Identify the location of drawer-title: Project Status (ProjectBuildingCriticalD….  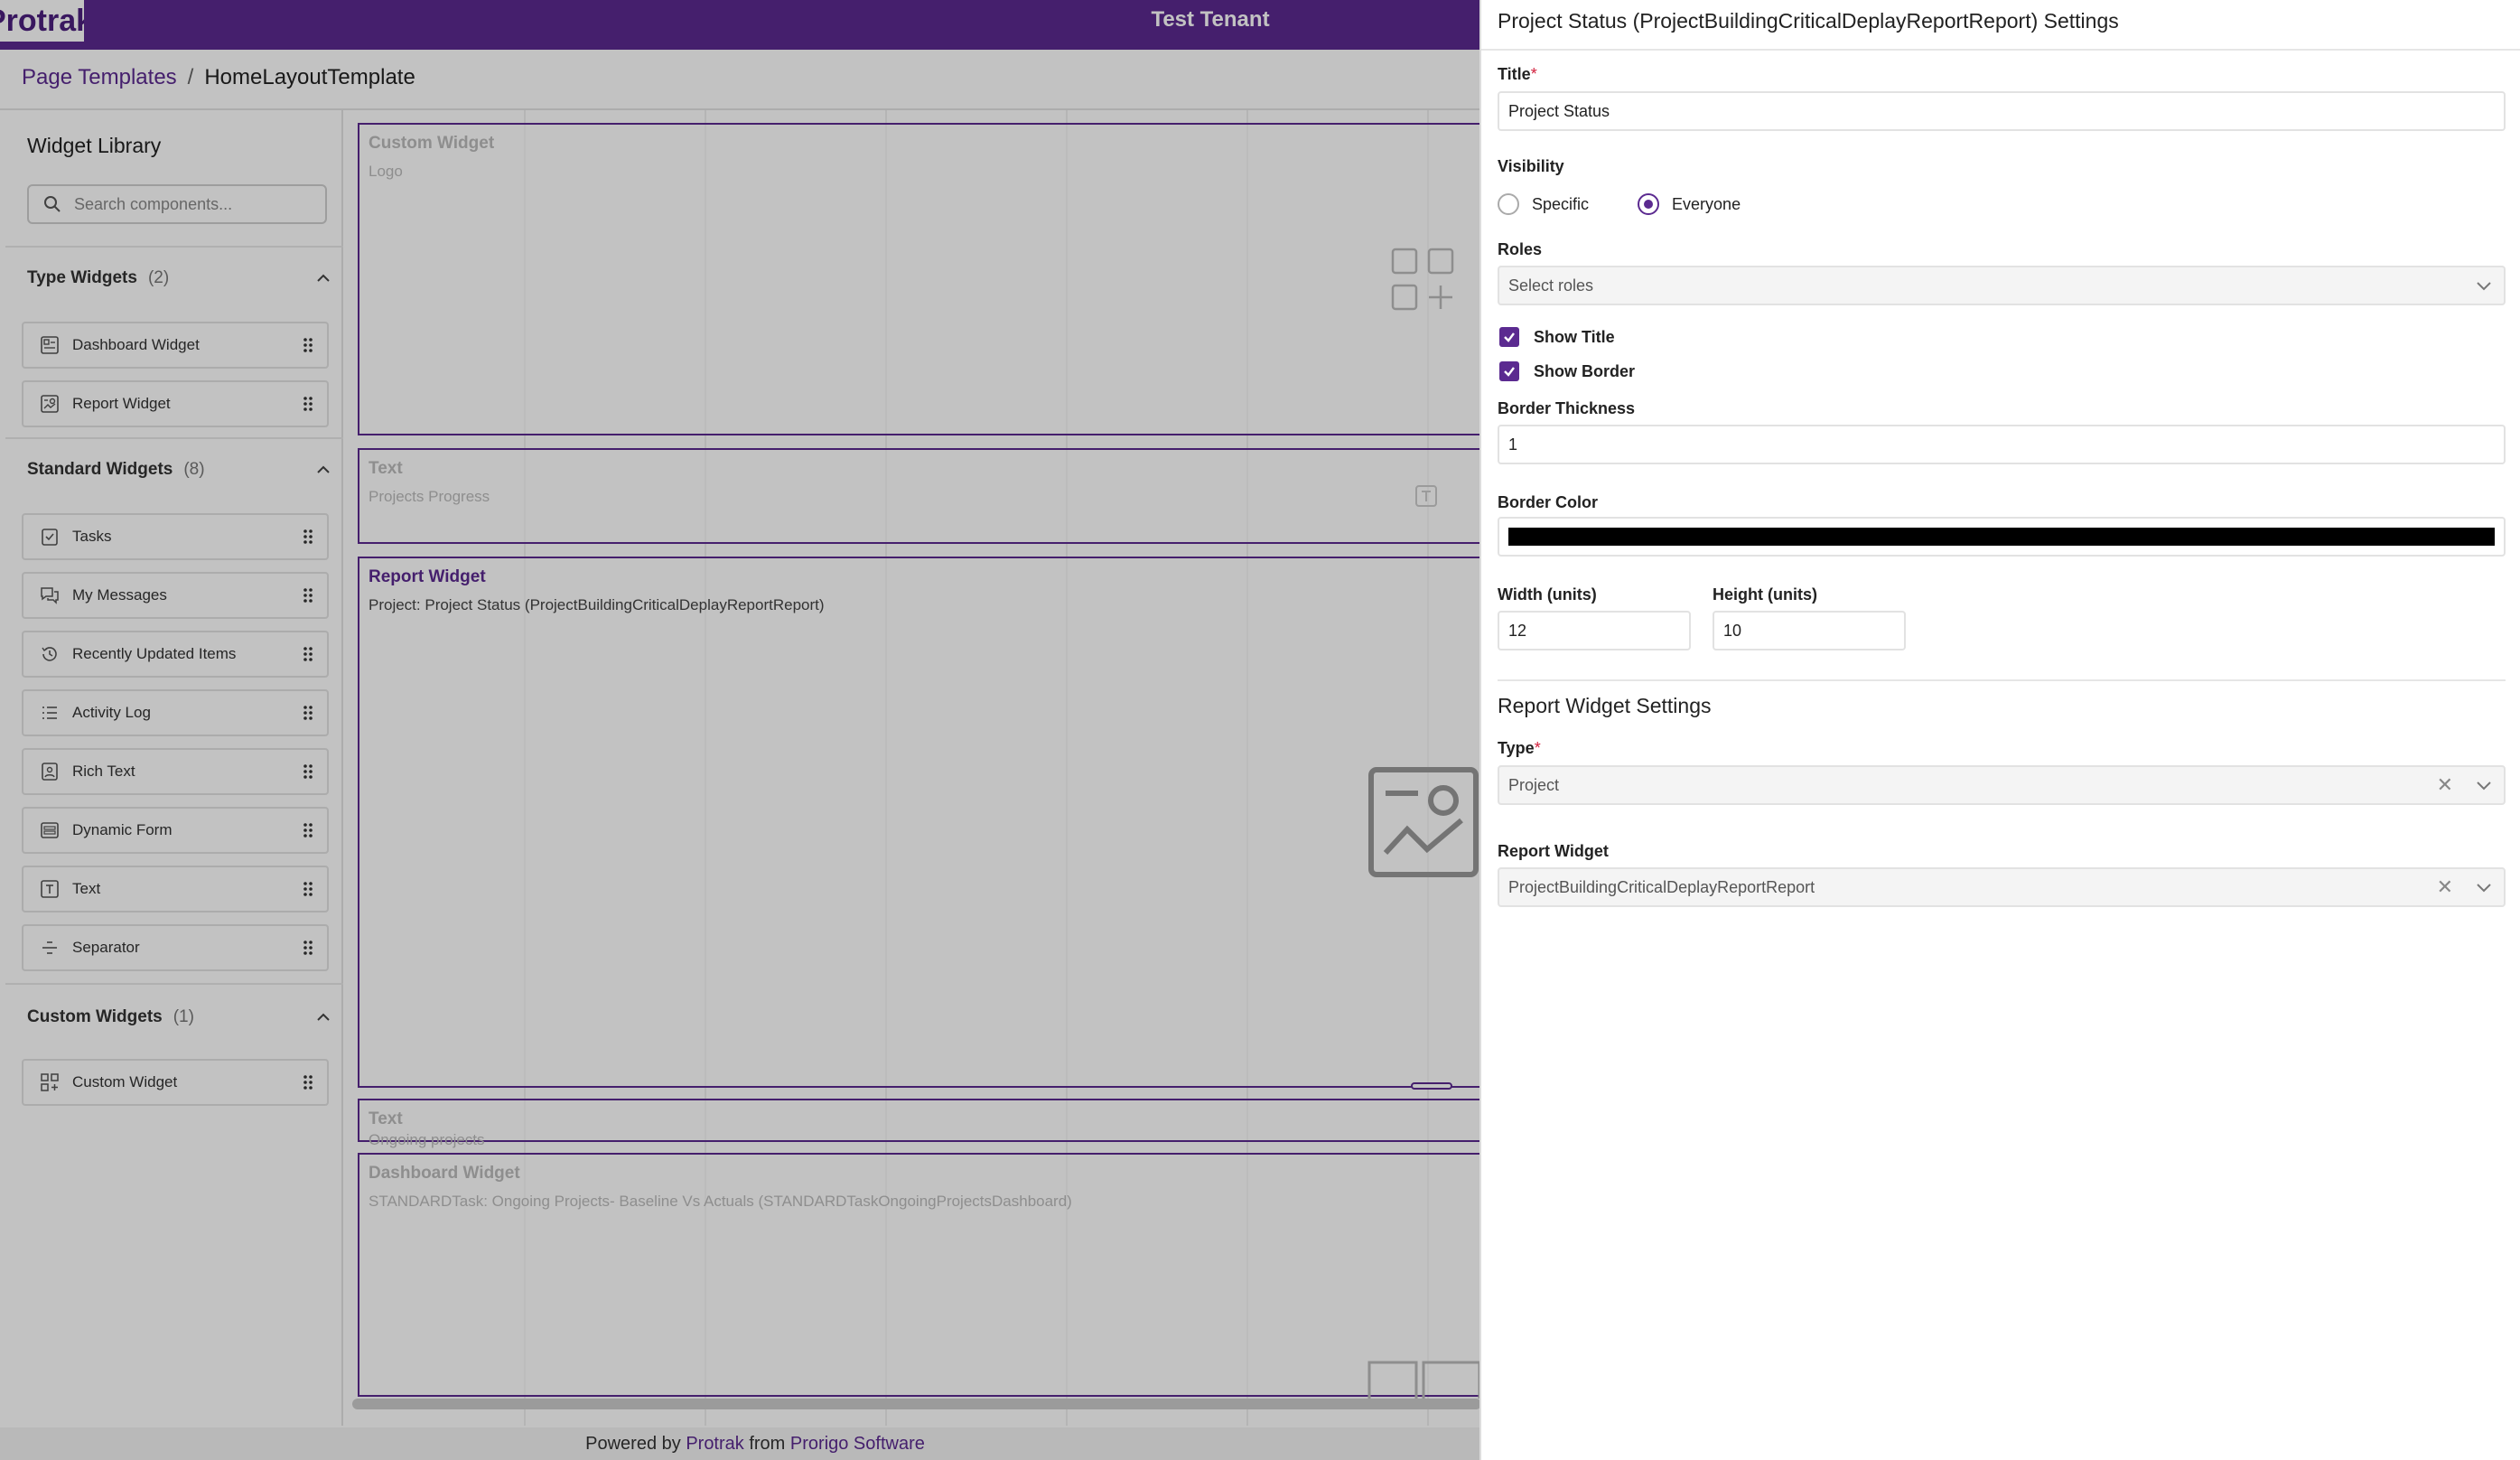
(1809, 21).